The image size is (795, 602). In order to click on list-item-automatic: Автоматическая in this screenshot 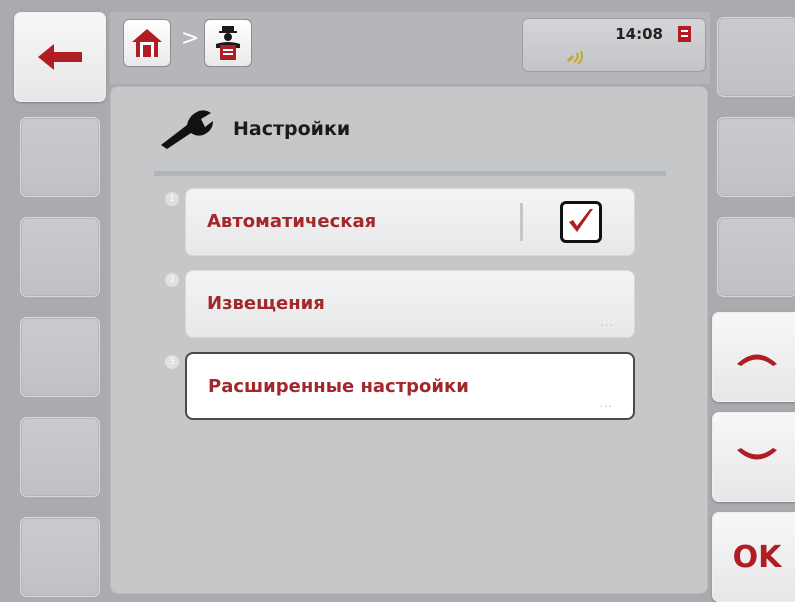, I will do `click(410, 222)`.